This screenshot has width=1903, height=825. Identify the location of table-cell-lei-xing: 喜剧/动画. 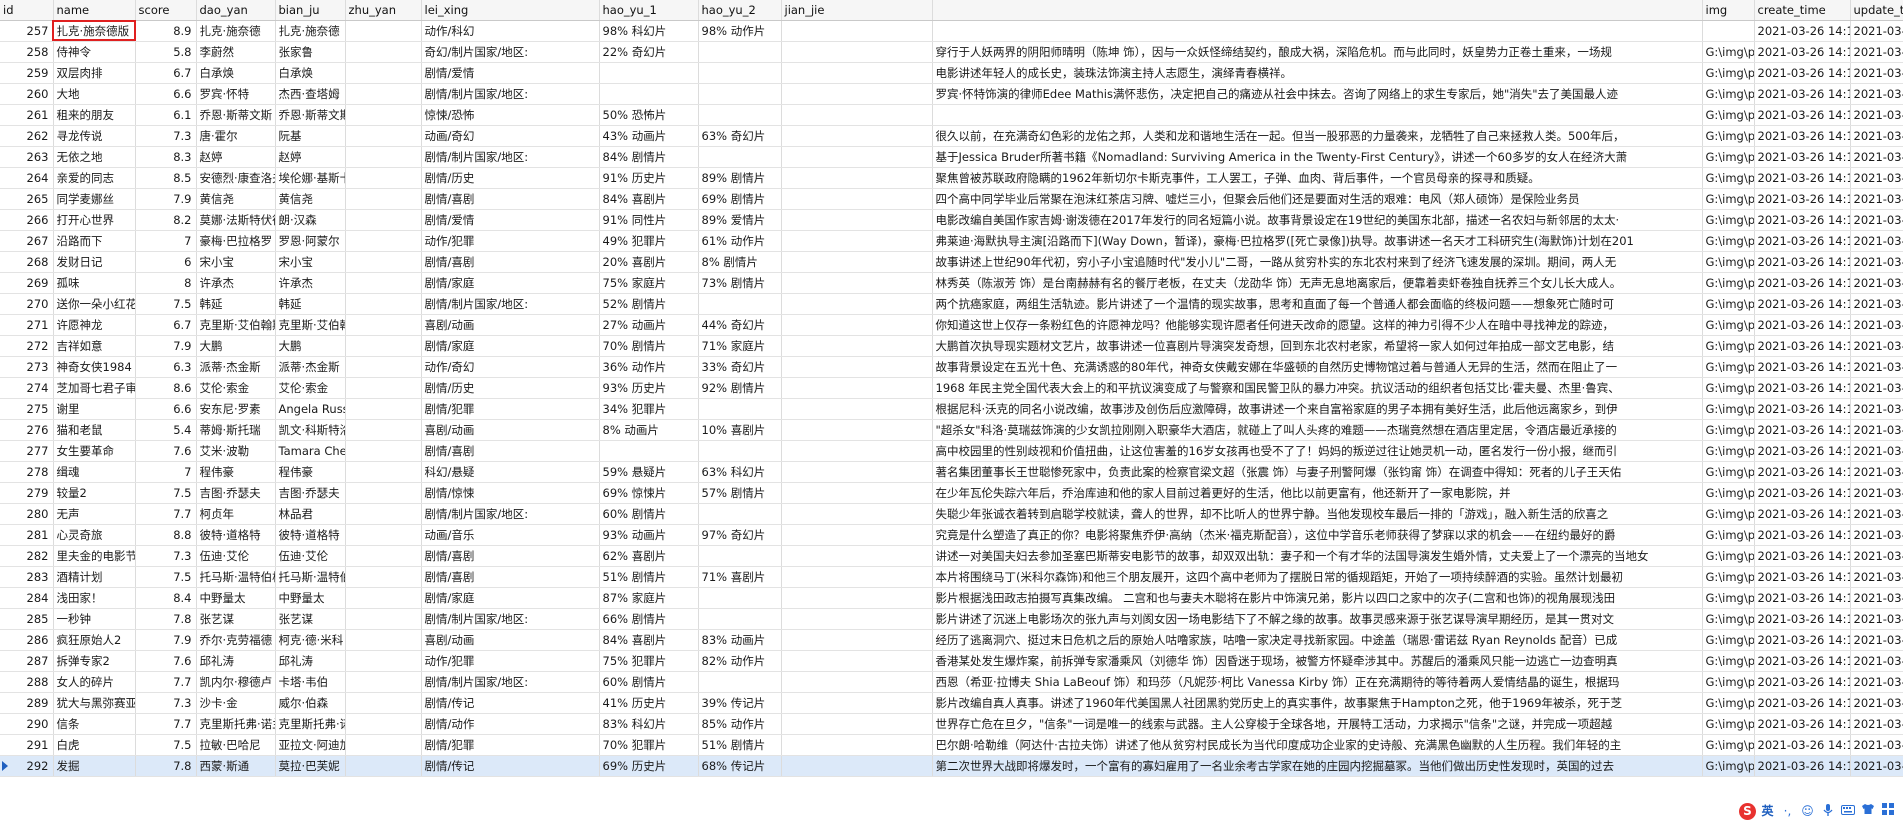
(510, 325).